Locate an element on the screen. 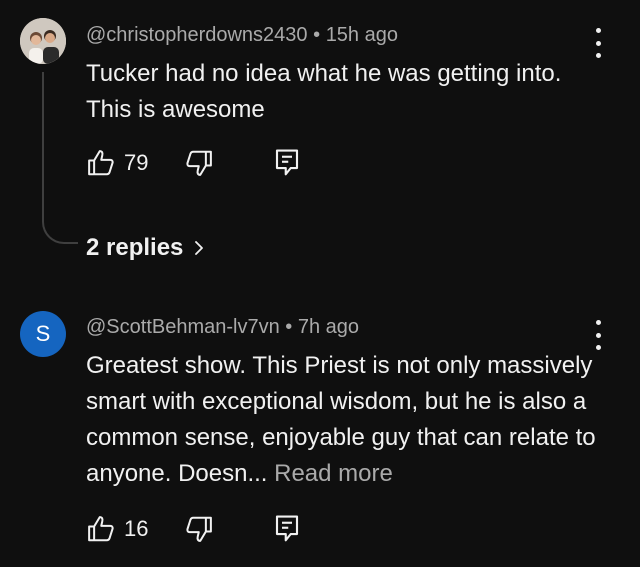 This screenshot has height=567, width=640. comment-author-handle: @christopherdowns2430 is located at coordinates (197, 35).